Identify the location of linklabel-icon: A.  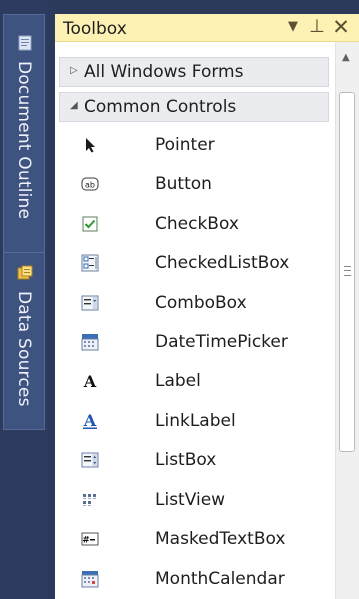
(90, 421).